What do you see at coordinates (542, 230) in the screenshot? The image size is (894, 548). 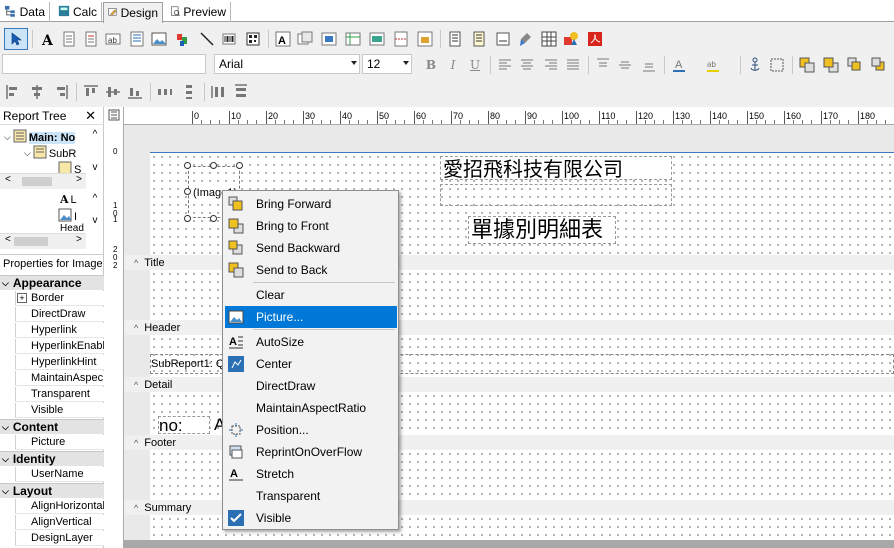 I see `report-title-label: 單據別明細表` at bounding box center [542, 230].